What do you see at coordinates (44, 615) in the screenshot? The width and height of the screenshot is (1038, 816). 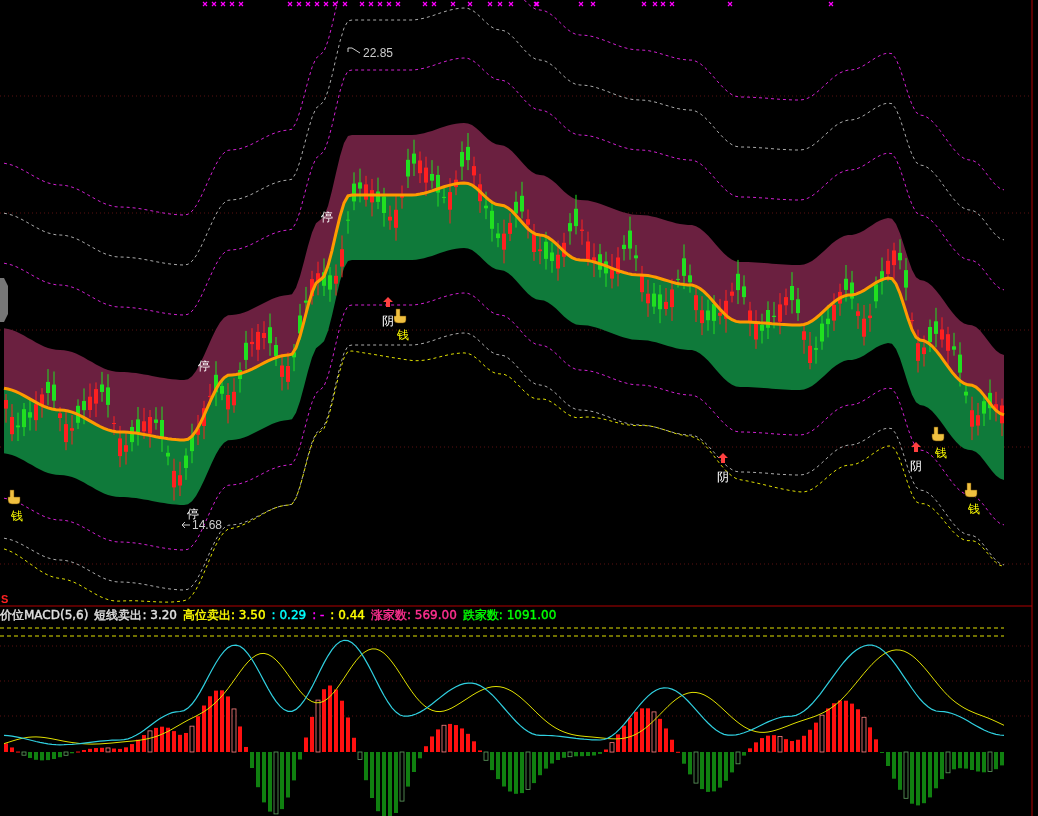 I see `legend-item: 价位MACD(5,6)` at bounding box center [44, 615].